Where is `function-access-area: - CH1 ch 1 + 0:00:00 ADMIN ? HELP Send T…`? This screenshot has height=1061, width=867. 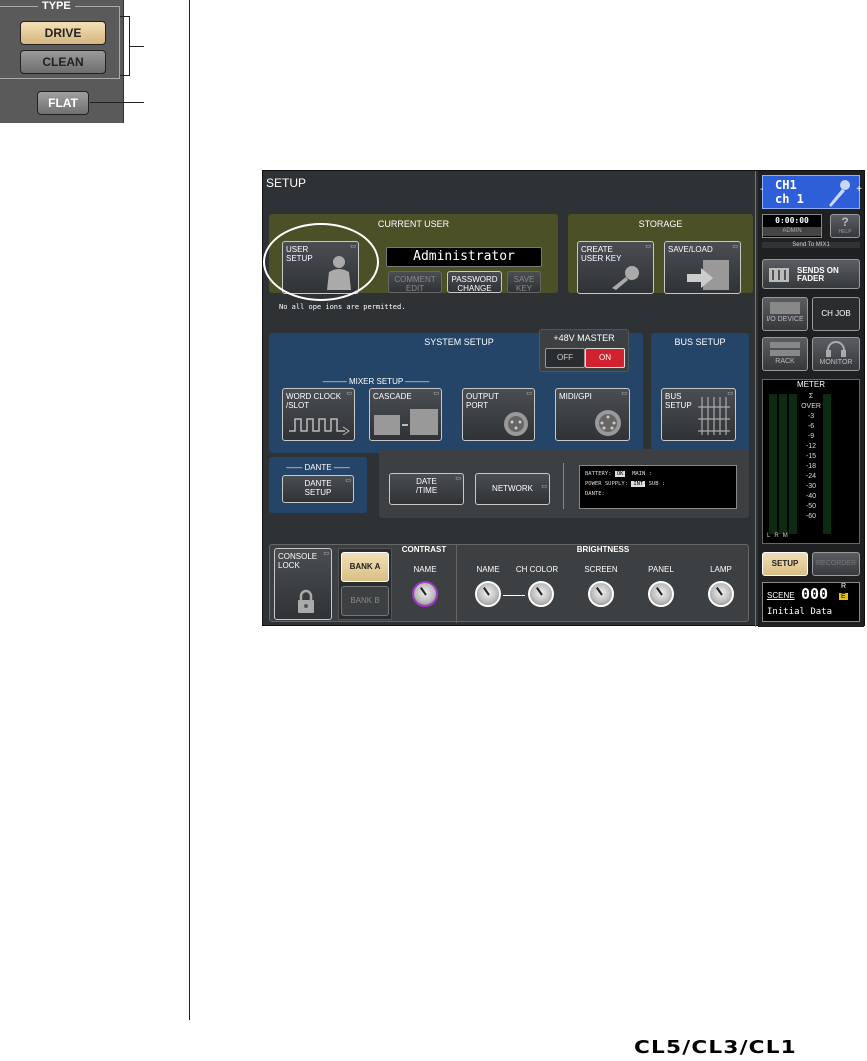
function-access-area: - CH1 ch 1 + 0:00:00 ADMIN ? HELP Send T… is located at coordinates (811, 399).